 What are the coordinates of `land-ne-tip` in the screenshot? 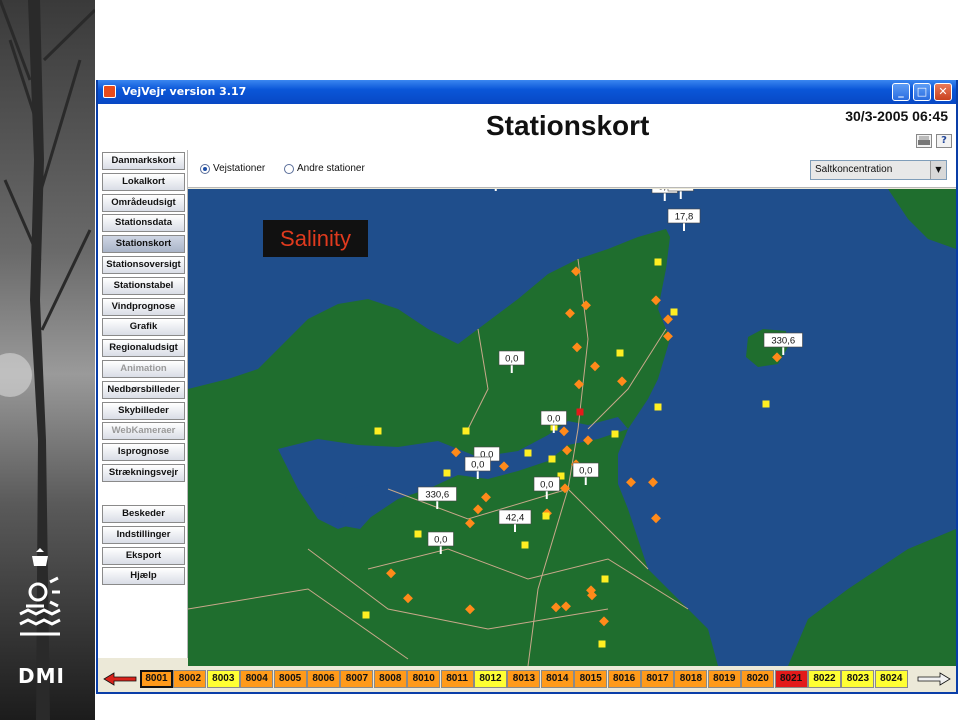 It's located at (922, 219).